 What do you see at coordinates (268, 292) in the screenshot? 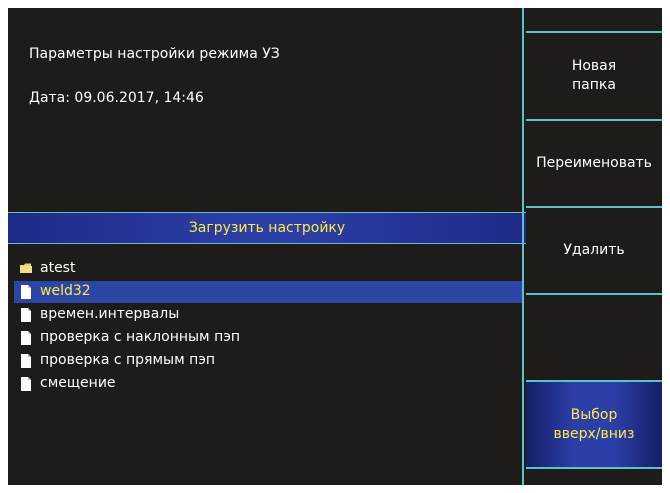
I see `list-item-weld32: weld32` at bounding box center [268, 292].